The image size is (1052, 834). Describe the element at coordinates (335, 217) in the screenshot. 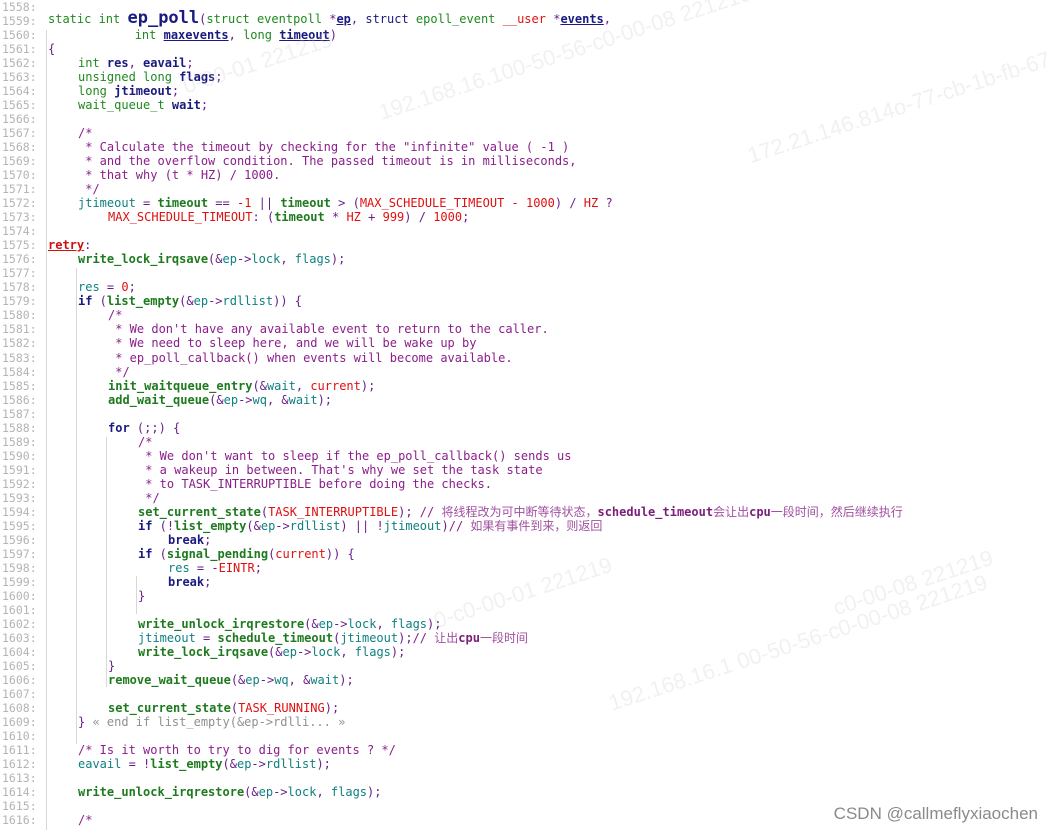

I see `code-token: *` at that location.